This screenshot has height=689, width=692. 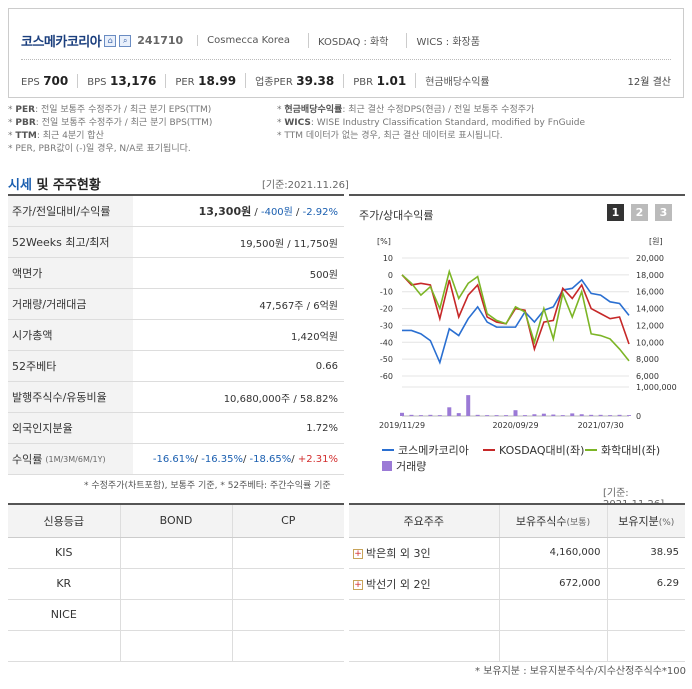 I want to click on stake-cell: 6.29, so click(x=645, y=584).